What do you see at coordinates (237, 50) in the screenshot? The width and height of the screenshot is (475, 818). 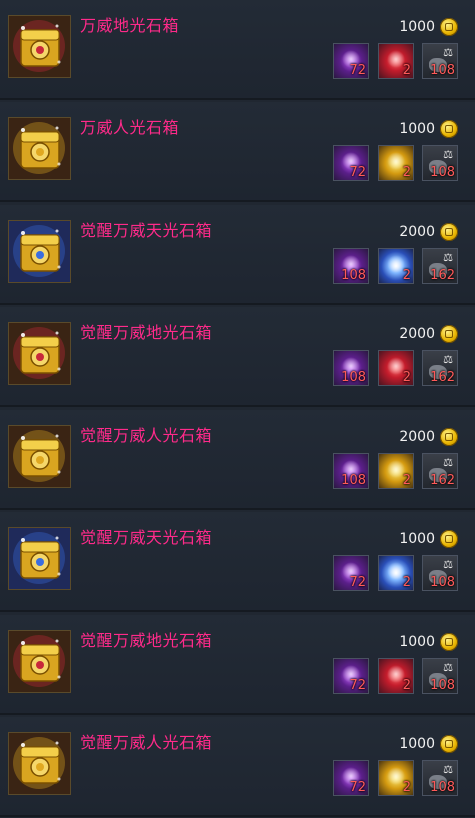 I see `shop-item-row: 万威地光石箱 1000 72 2 ⚖ 108` at bounding box center [237, 50].